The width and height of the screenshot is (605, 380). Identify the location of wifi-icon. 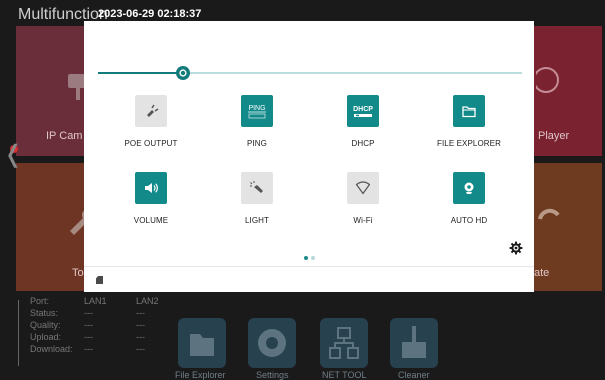
(363, 188).